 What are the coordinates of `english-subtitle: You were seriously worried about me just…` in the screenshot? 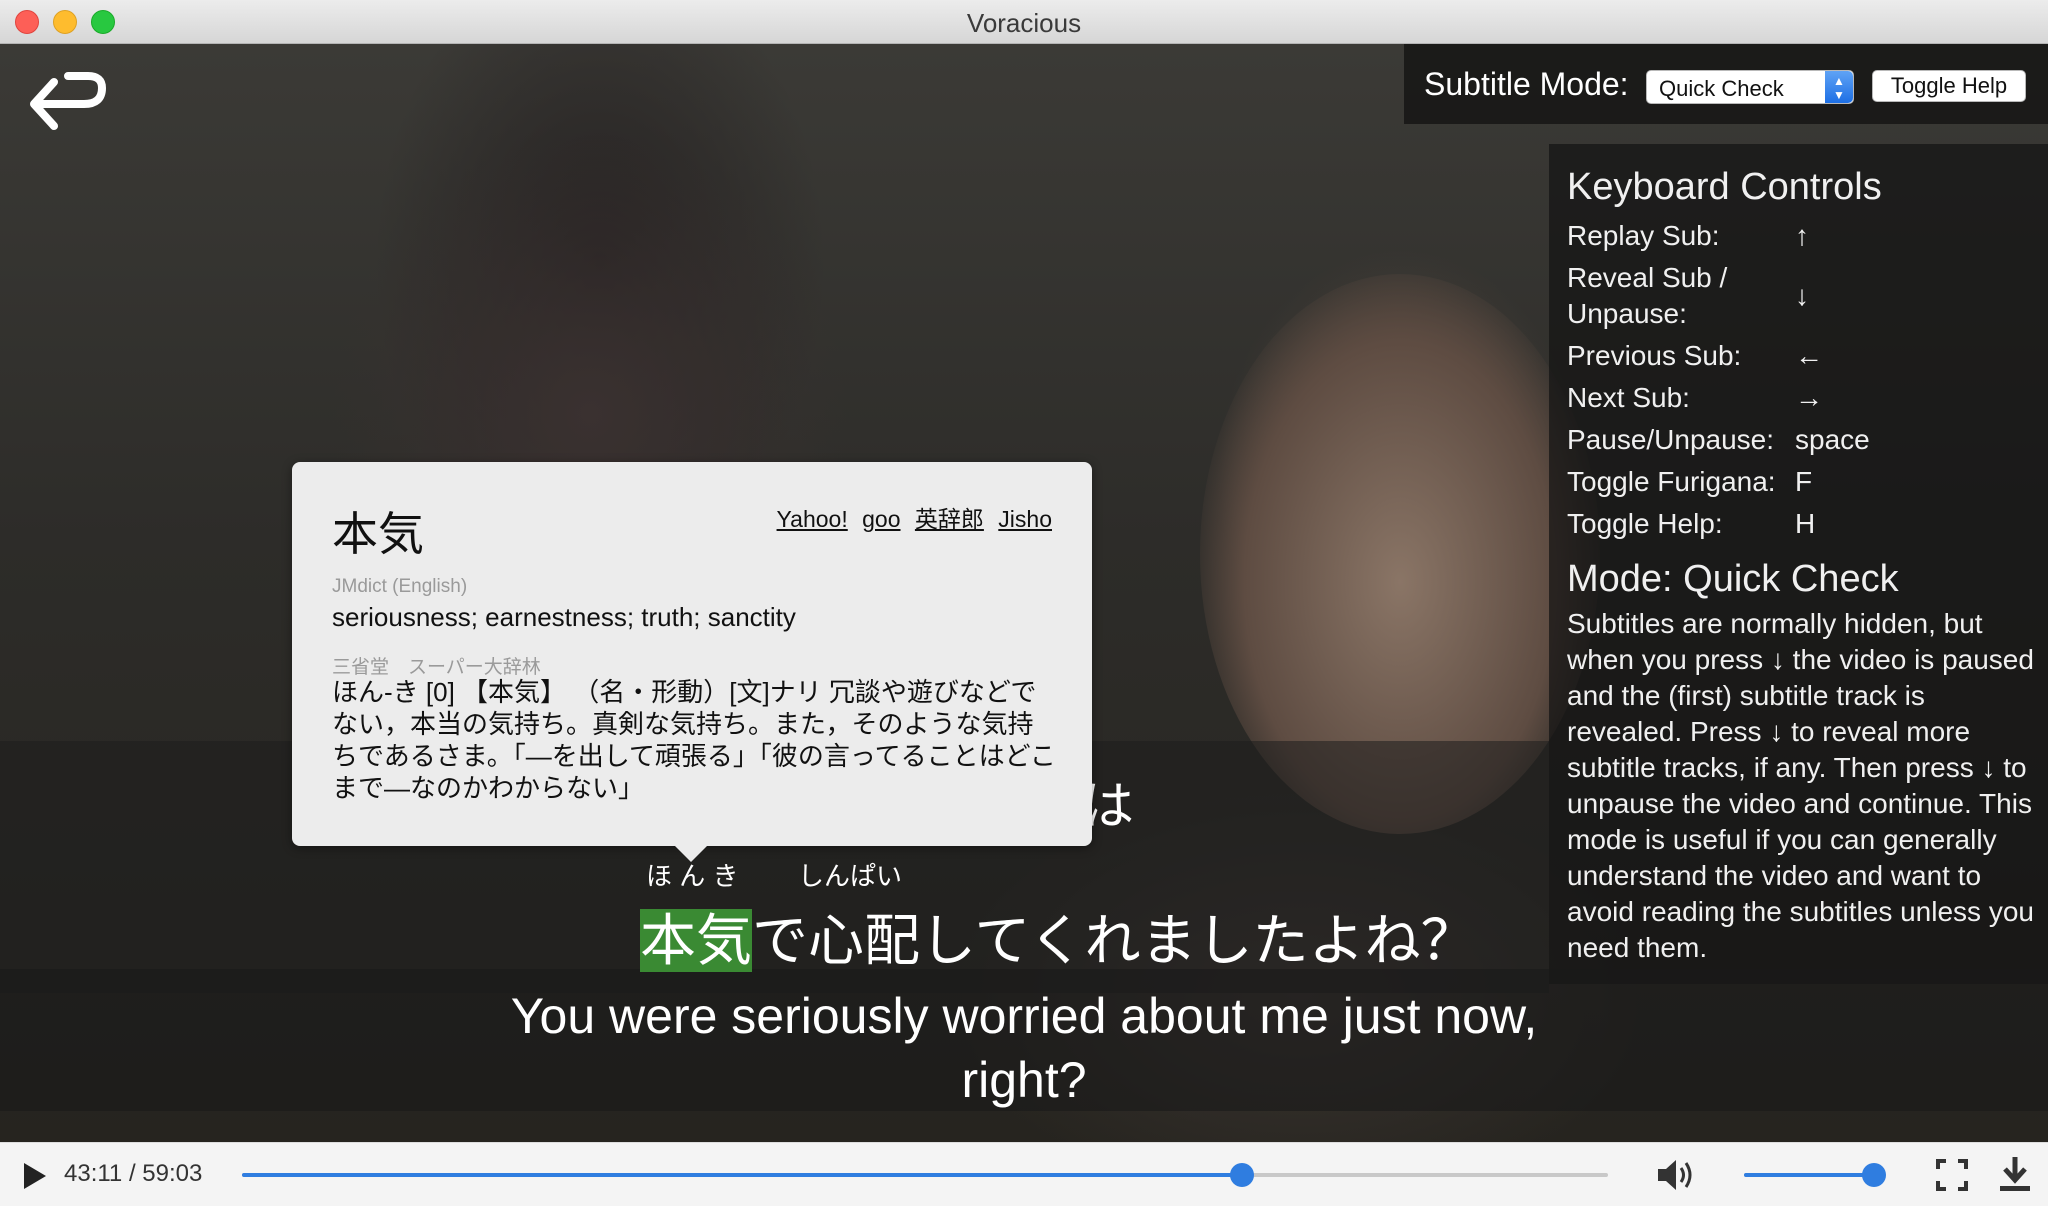 It's located at (1024, 1048).